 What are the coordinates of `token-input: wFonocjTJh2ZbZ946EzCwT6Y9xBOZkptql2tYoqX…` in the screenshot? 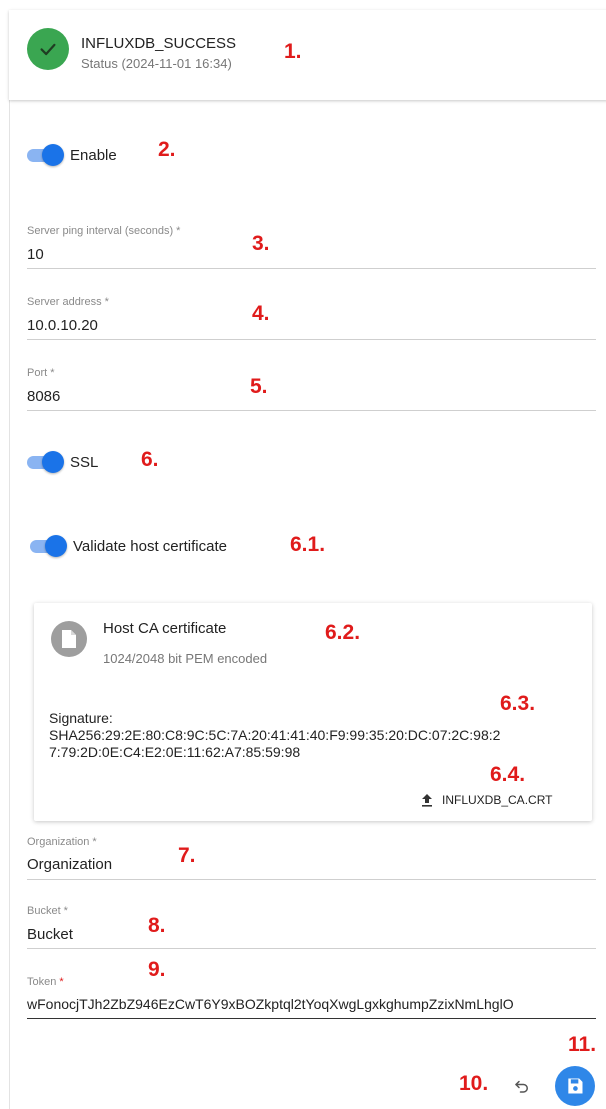 It's located at (313, 1004).